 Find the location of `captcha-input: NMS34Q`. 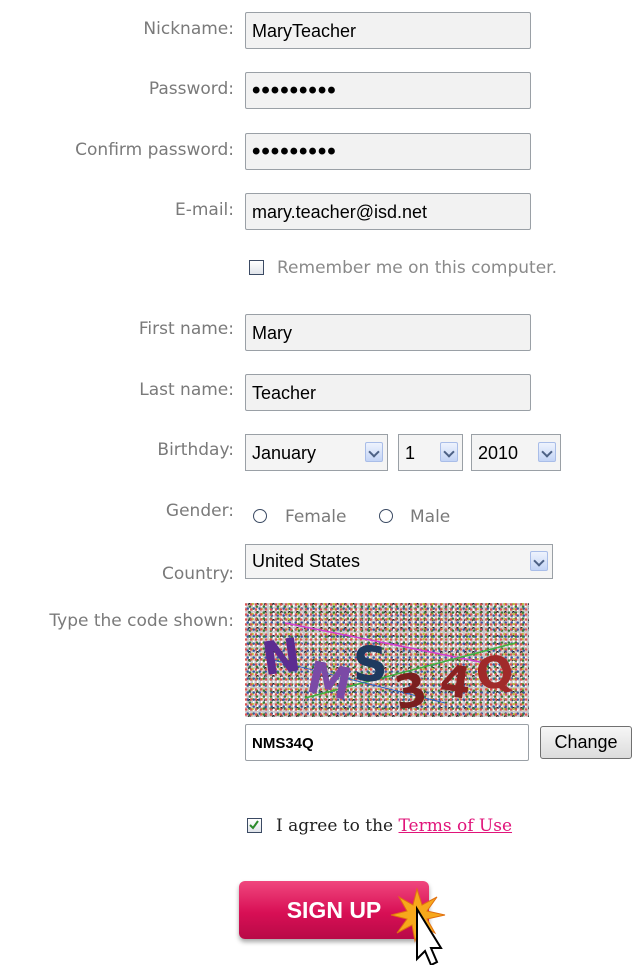

captcha-input: NMS34Q is located at coordinates (387, 742).